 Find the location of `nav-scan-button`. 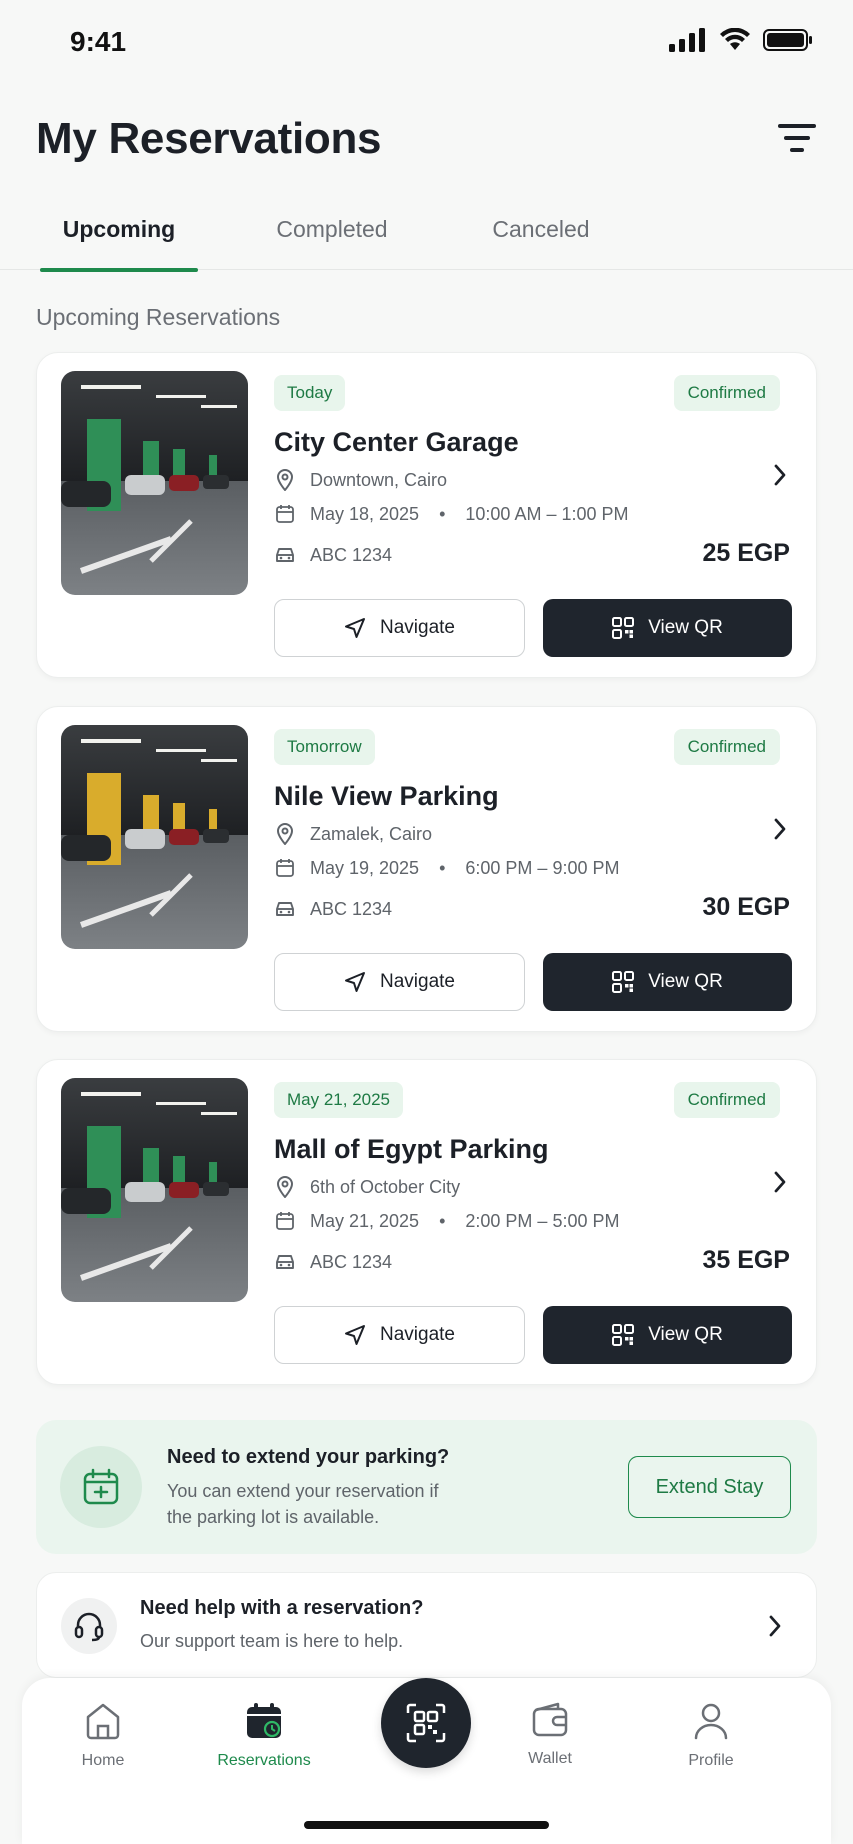

nav-scan-button is located at coordinates (426, 1723).